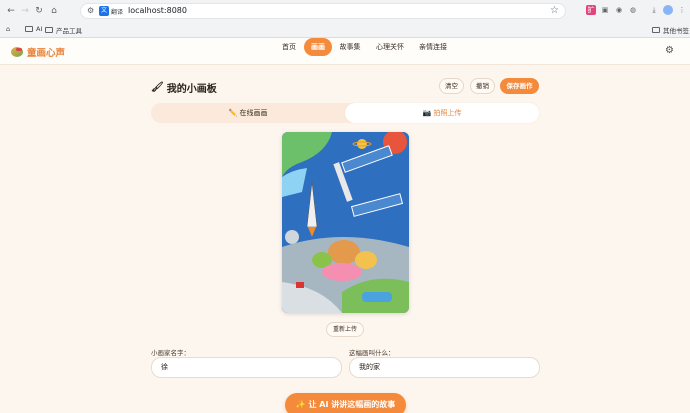 This screenshot has height=413, width=690. Describe the element at coordinates (554, 10) in the screenshot. I see `bookmark-star-icon: ☆` at that location.